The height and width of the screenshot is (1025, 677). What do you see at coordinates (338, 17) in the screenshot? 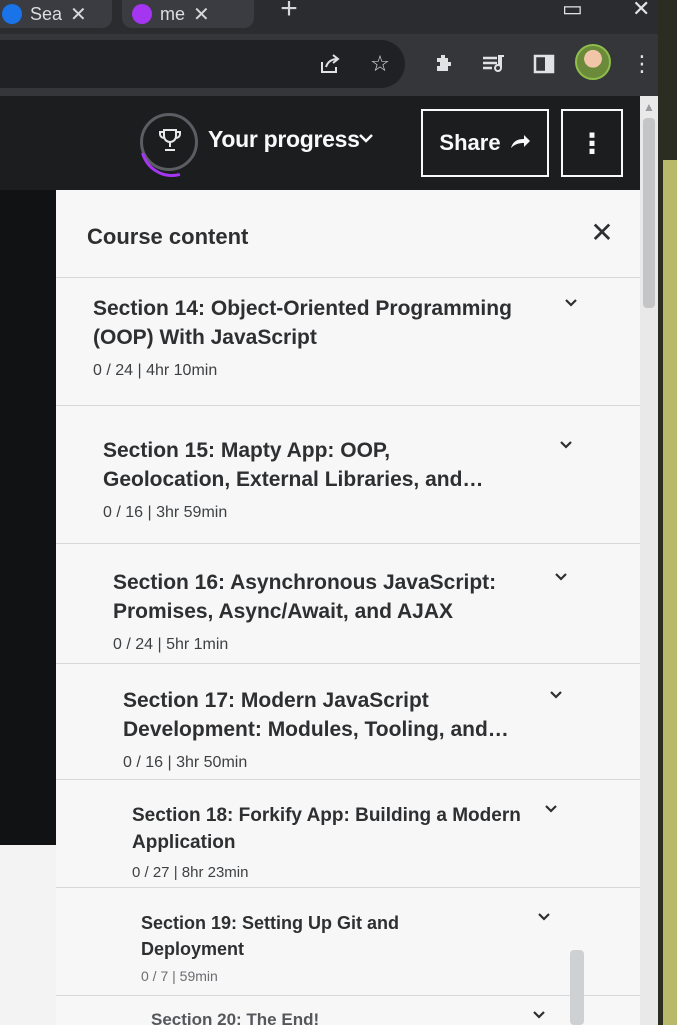
I see `browser-tab-strip: Sea ✕ me ✕ + ▭ ✕` at bounding box center [338, 17].